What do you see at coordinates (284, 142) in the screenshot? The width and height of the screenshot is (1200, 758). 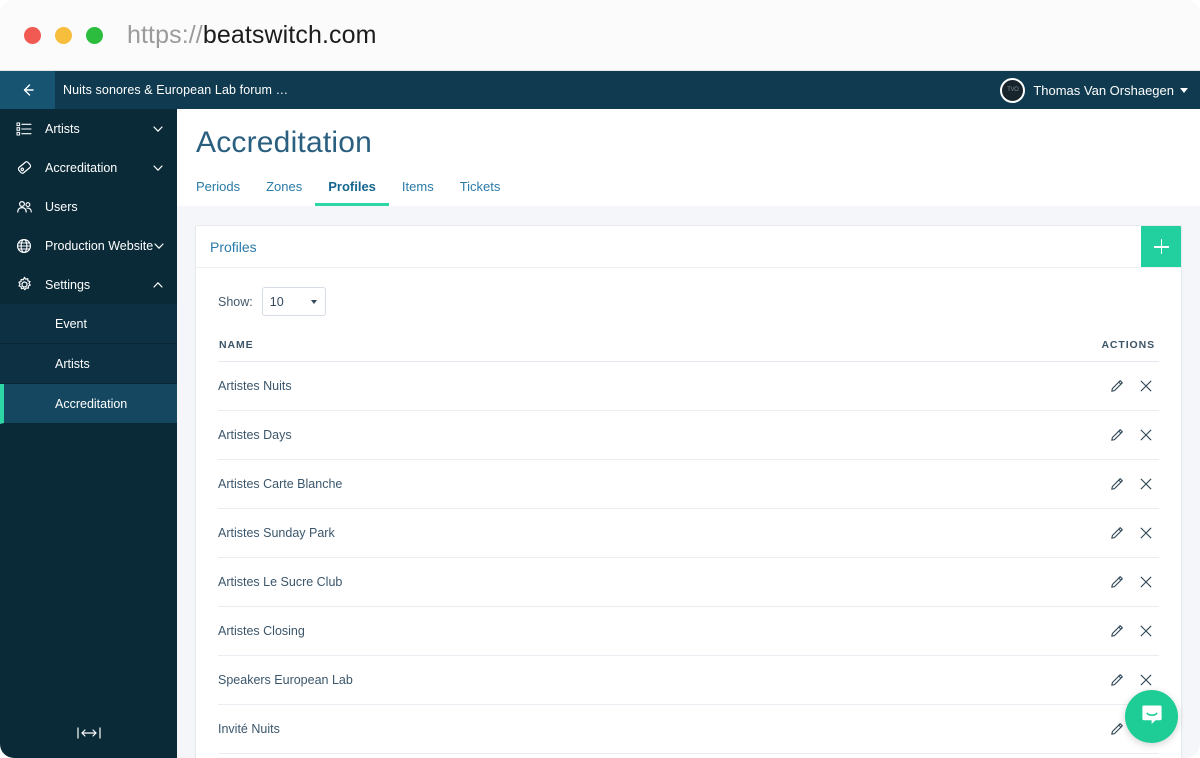 I see `page-title: Accreditation` at bounding box center [284, 142].